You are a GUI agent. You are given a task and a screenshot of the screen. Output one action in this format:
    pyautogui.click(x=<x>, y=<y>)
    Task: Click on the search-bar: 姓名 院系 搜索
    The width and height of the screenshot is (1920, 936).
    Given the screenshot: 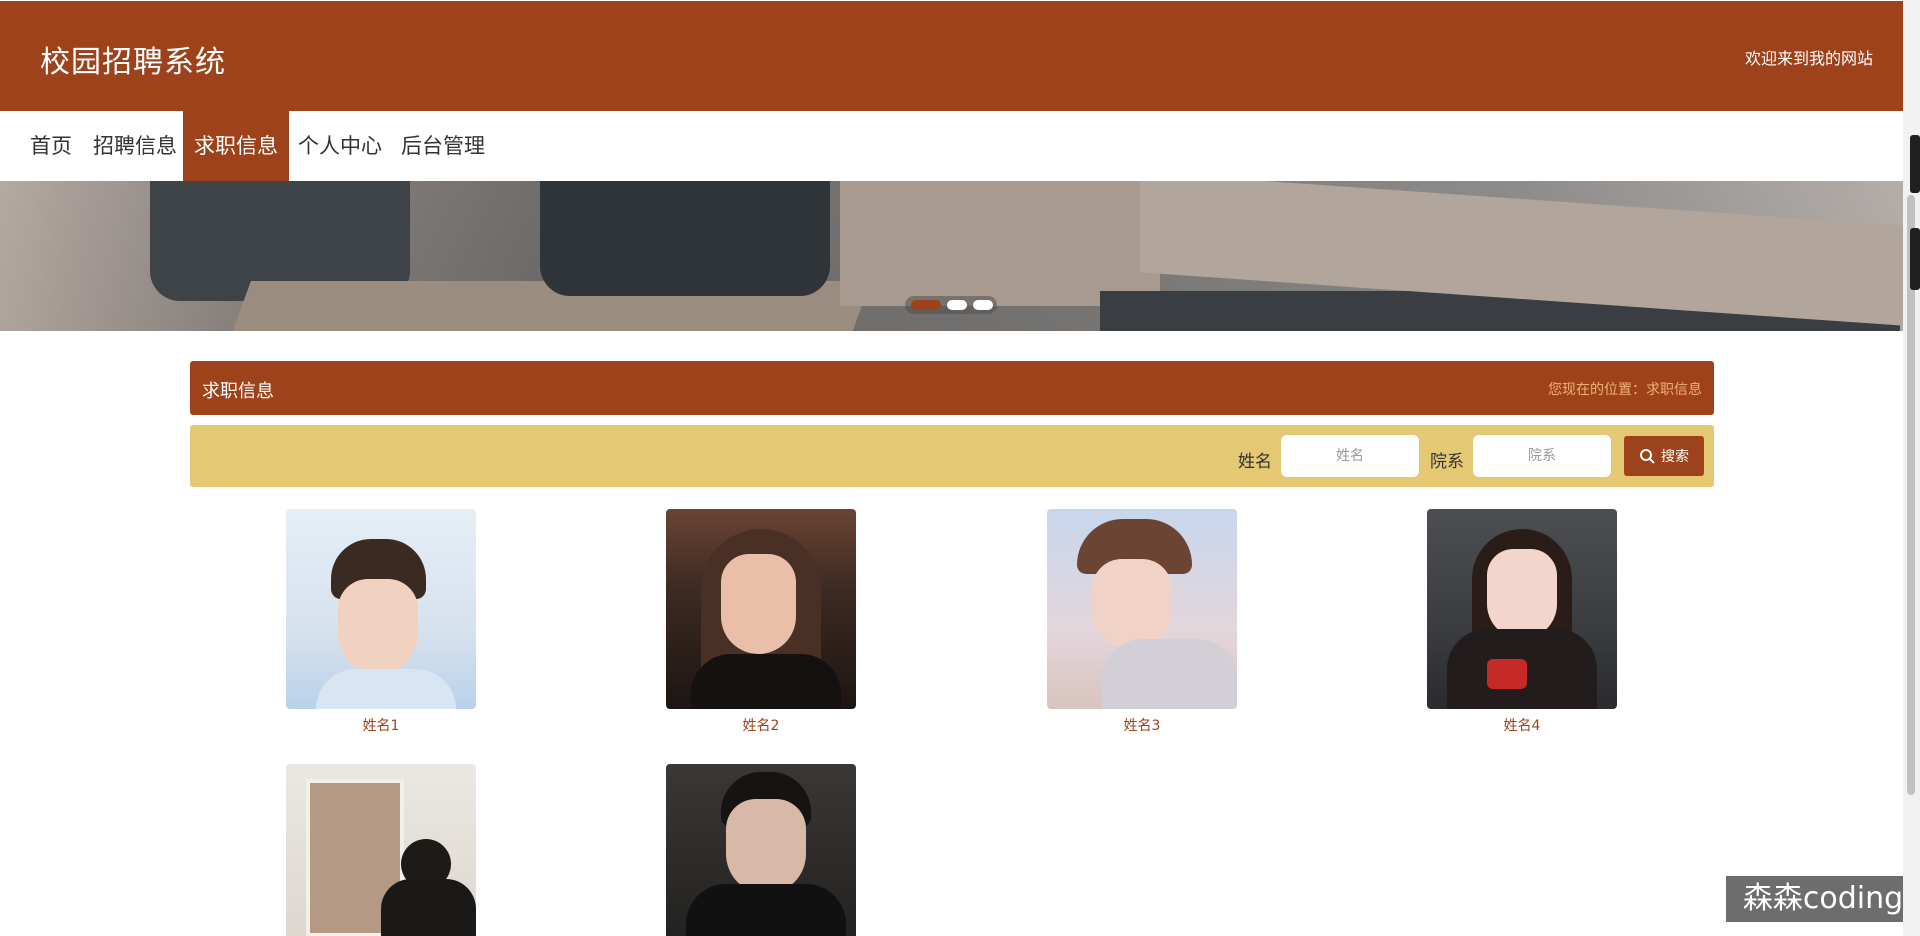 What is the action you would take?
    pyautogui.click(x=952, y=456)
    